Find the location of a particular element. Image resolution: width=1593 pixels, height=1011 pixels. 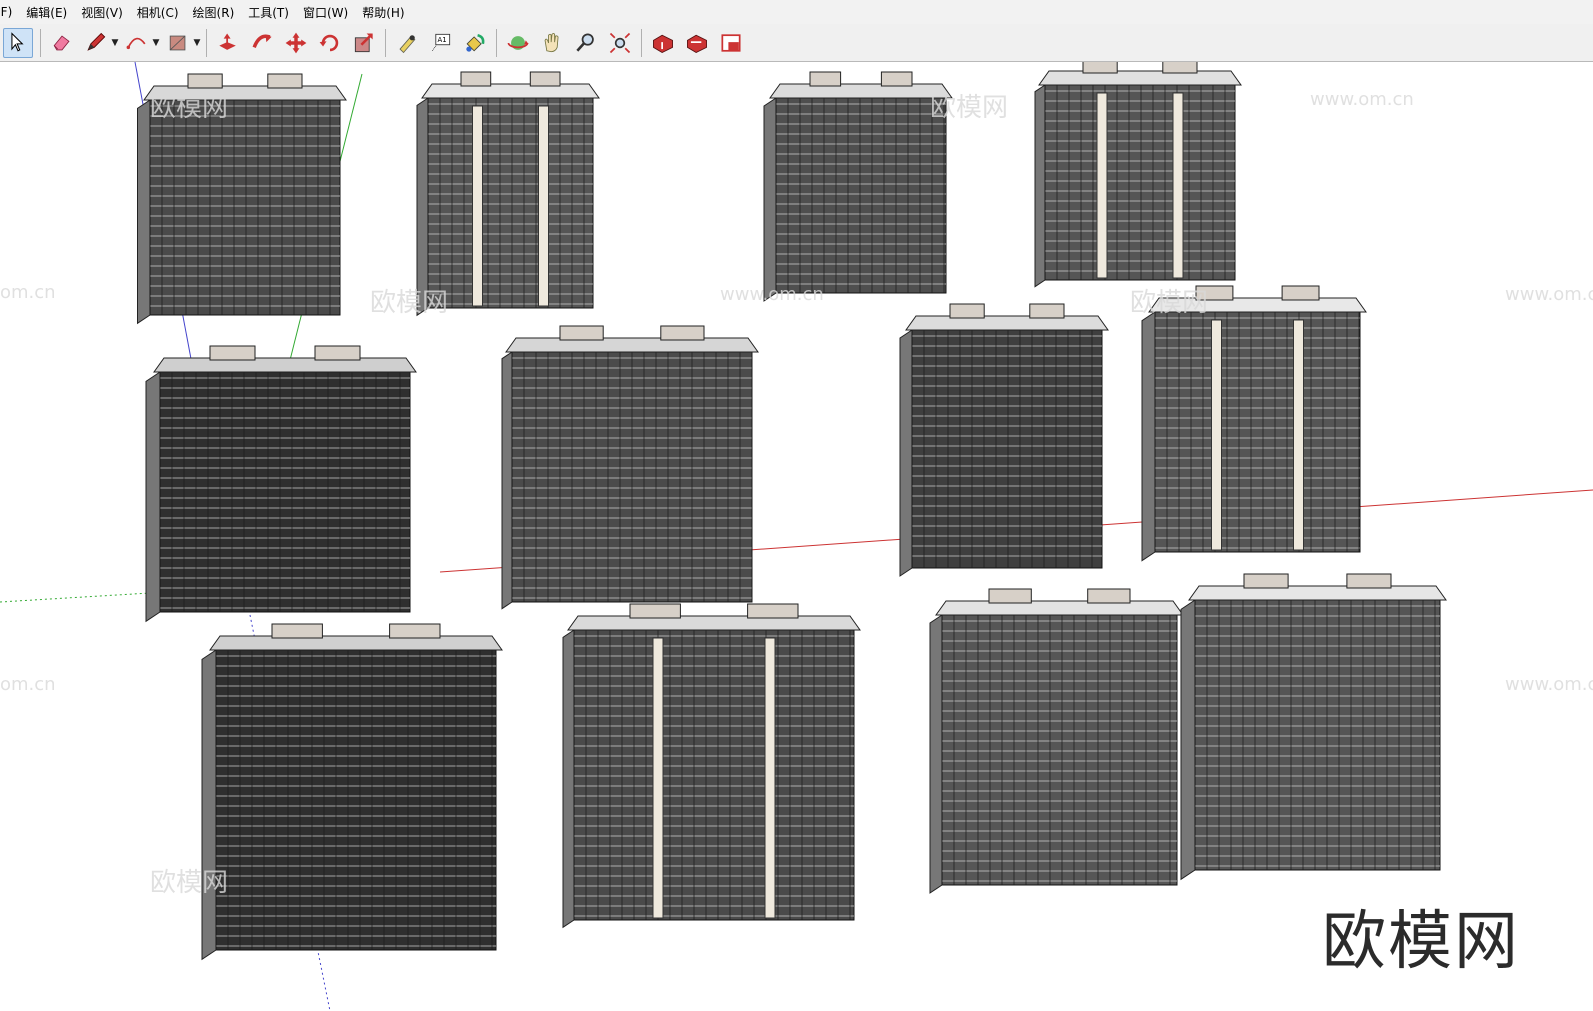

text-label-tool-button: A1 is located at coordinates (441, 43).